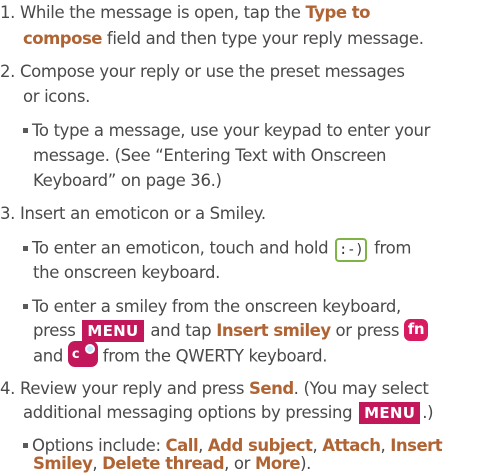  What do you see at coordinates (134, 388) in the screenshot?
I see `step-text: Review your reply and press` at bounding box center [134, 388].